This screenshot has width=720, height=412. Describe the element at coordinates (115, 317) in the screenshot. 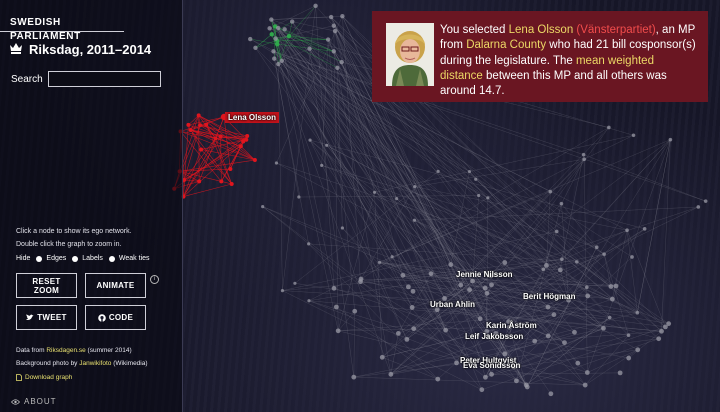

I see `code-button: CODE` at that location.